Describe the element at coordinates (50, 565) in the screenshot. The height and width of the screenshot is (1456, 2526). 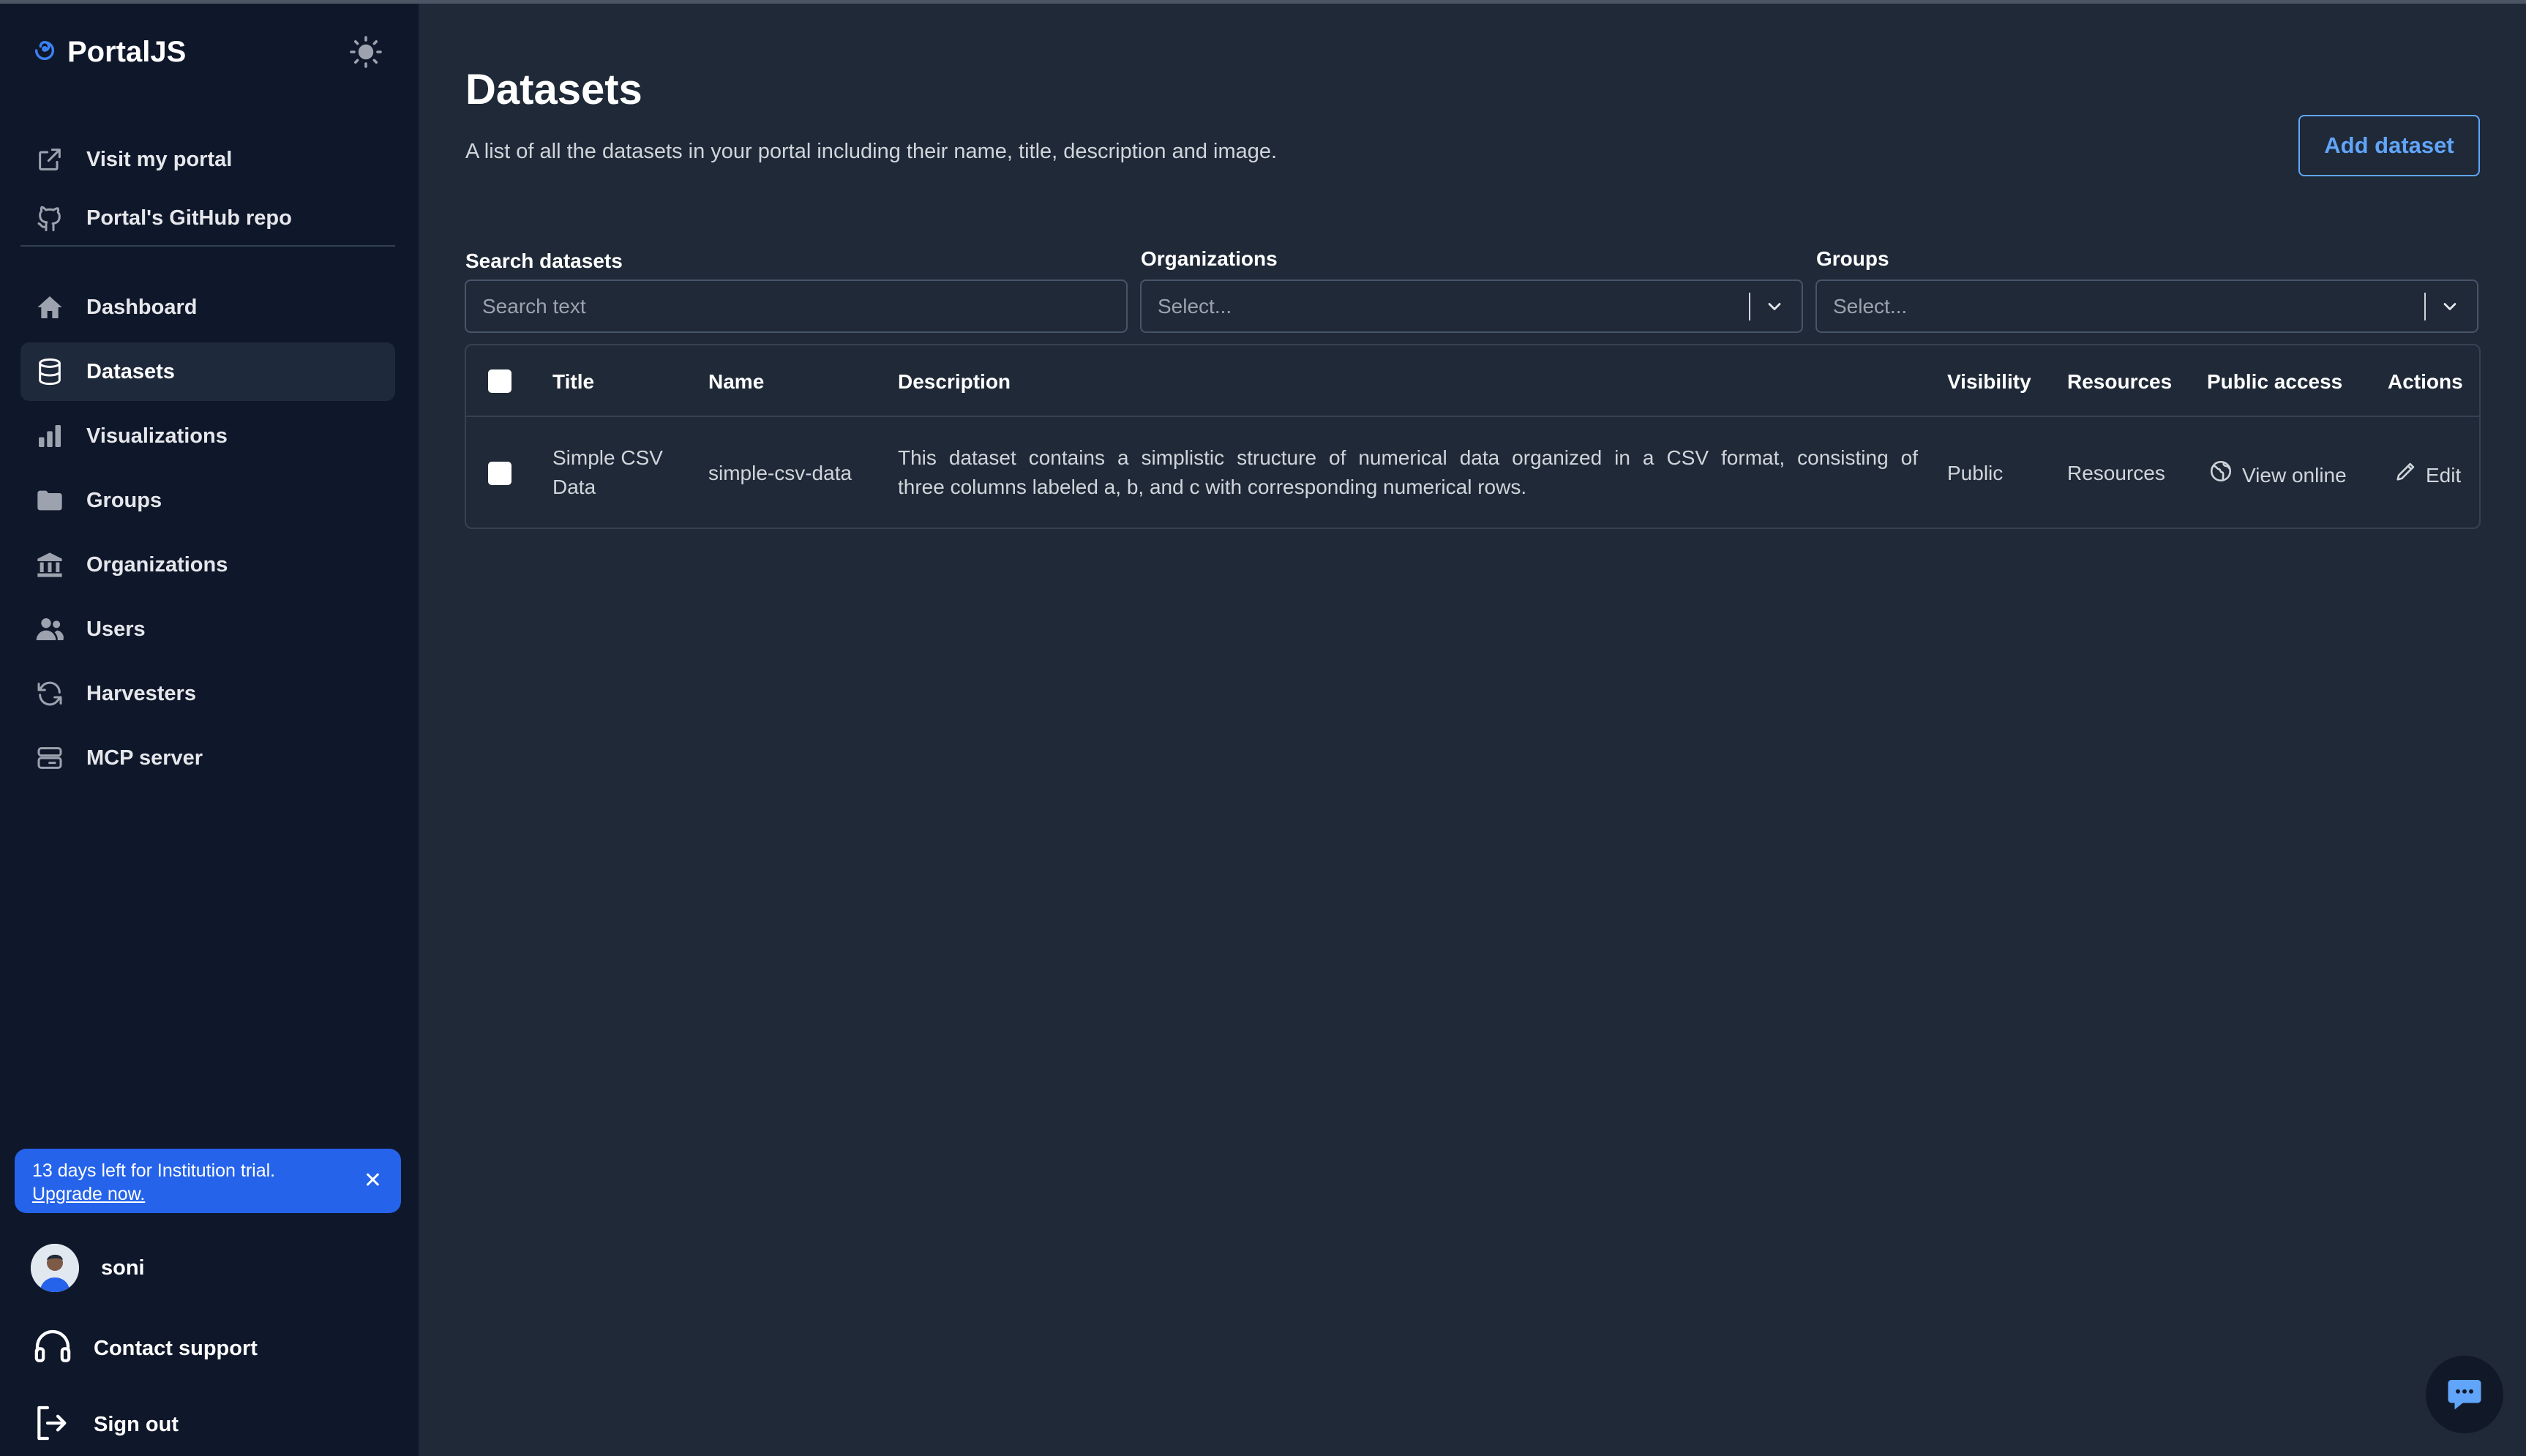
I see `building-icon` at that location.